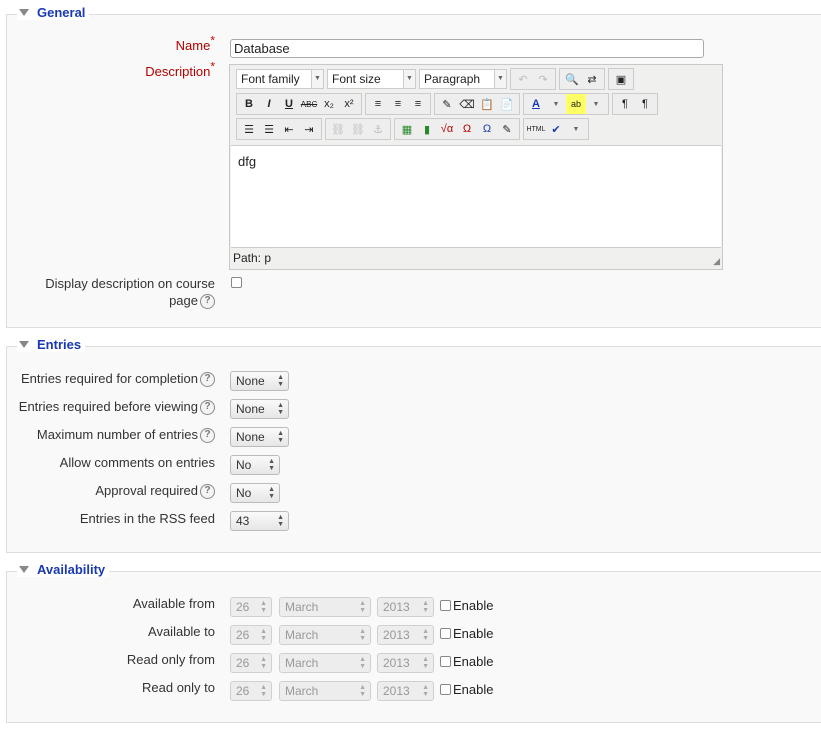 The height and width of the screenshot is (731, 821). I want to click on available-from-month: March ▲ ▼, so click(325, 607).